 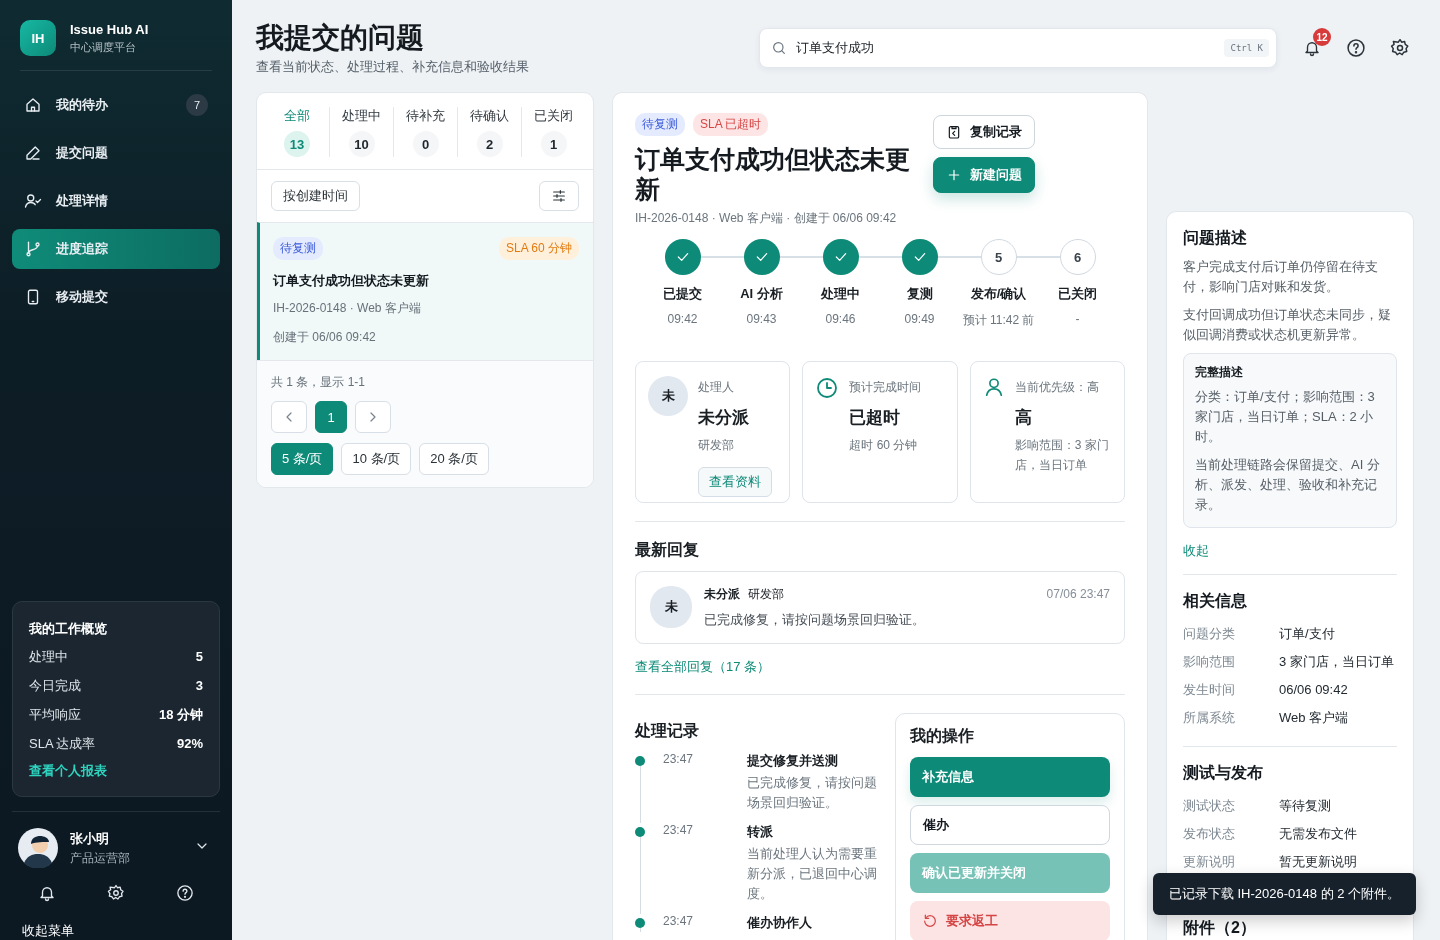 I want to click on stat-value: 18 分钟, so click(x=180, y=715).